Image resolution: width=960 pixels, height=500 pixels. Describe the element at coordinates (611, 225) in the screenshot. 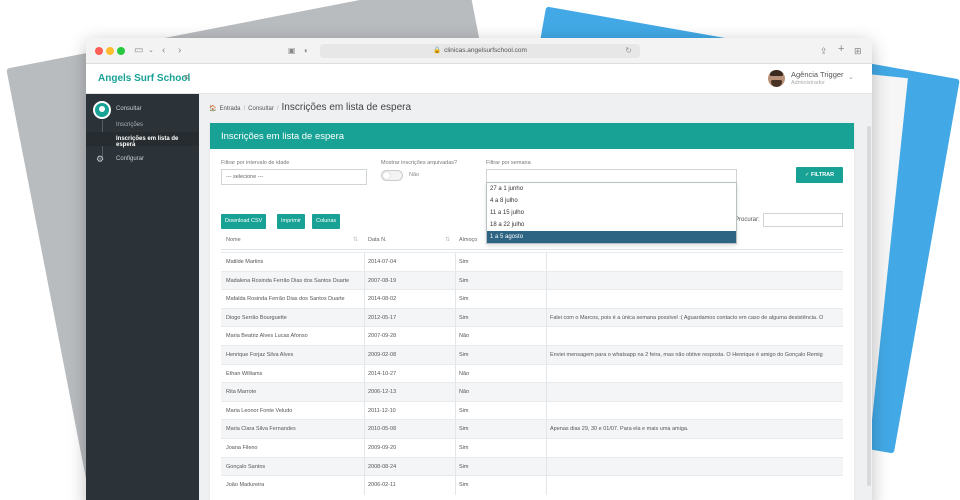

I see `week-option: 18 a 22 julho` at that location.